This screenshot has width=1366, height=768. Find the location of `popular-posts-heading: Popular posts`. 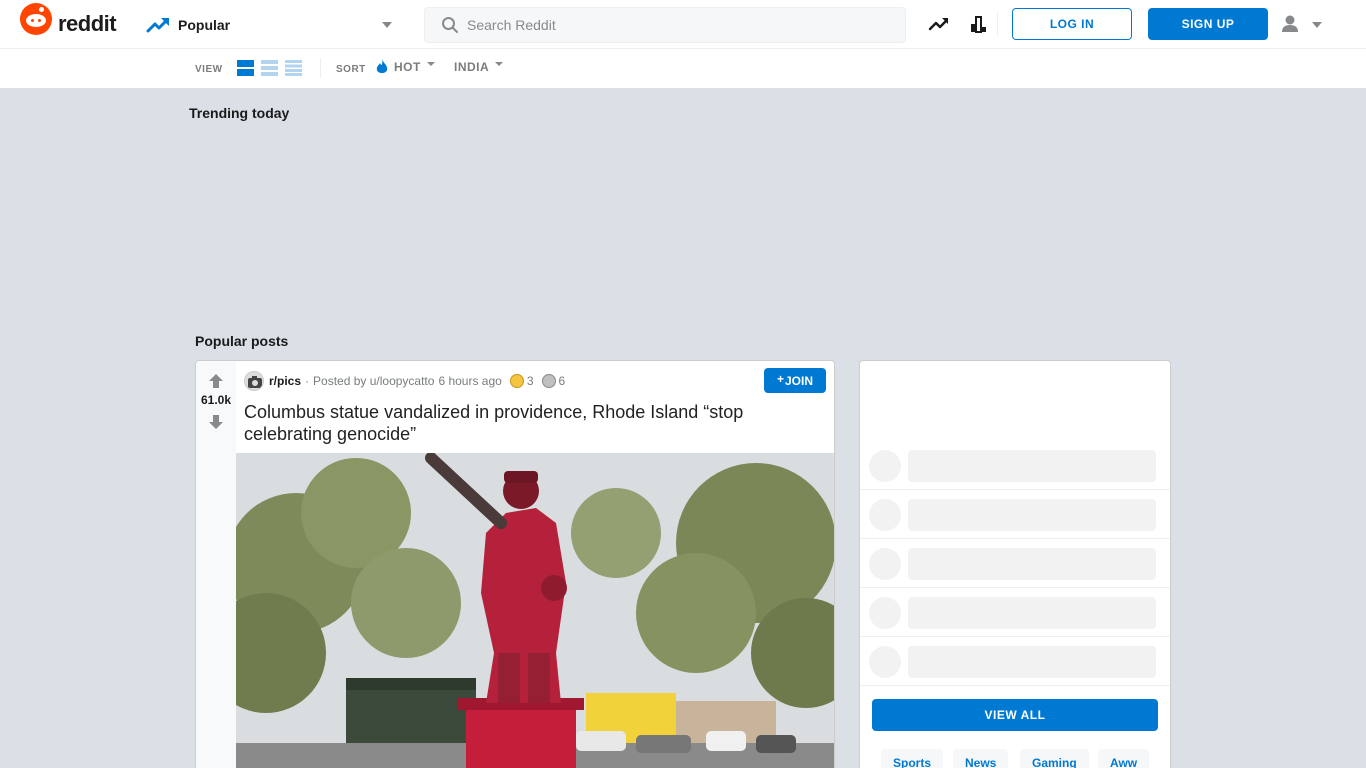

popular-posts-heading: Popular posts is located at coordinates (242, 341).